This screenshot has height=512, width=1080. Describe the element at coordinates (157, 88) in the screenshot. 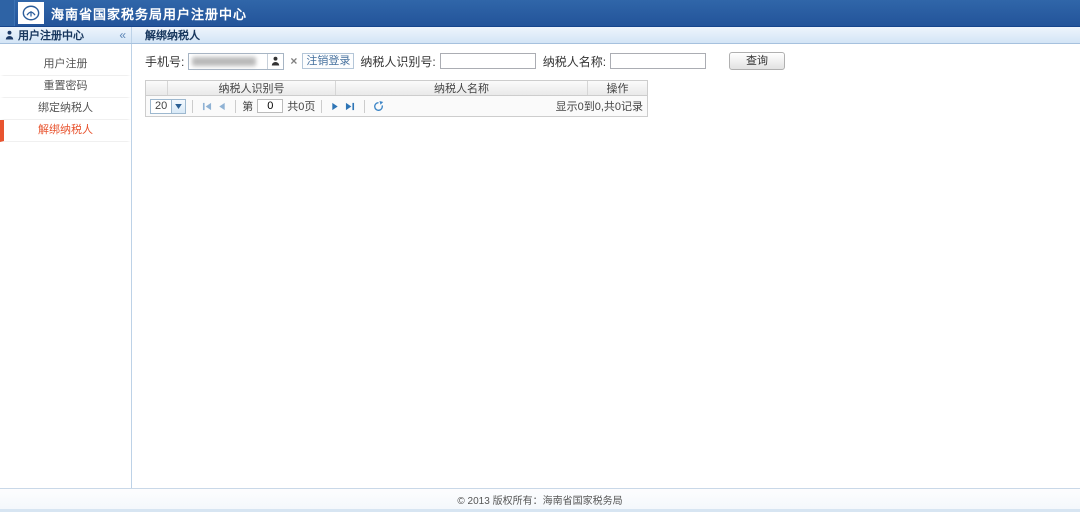

I see `column-header-empty` at that location.